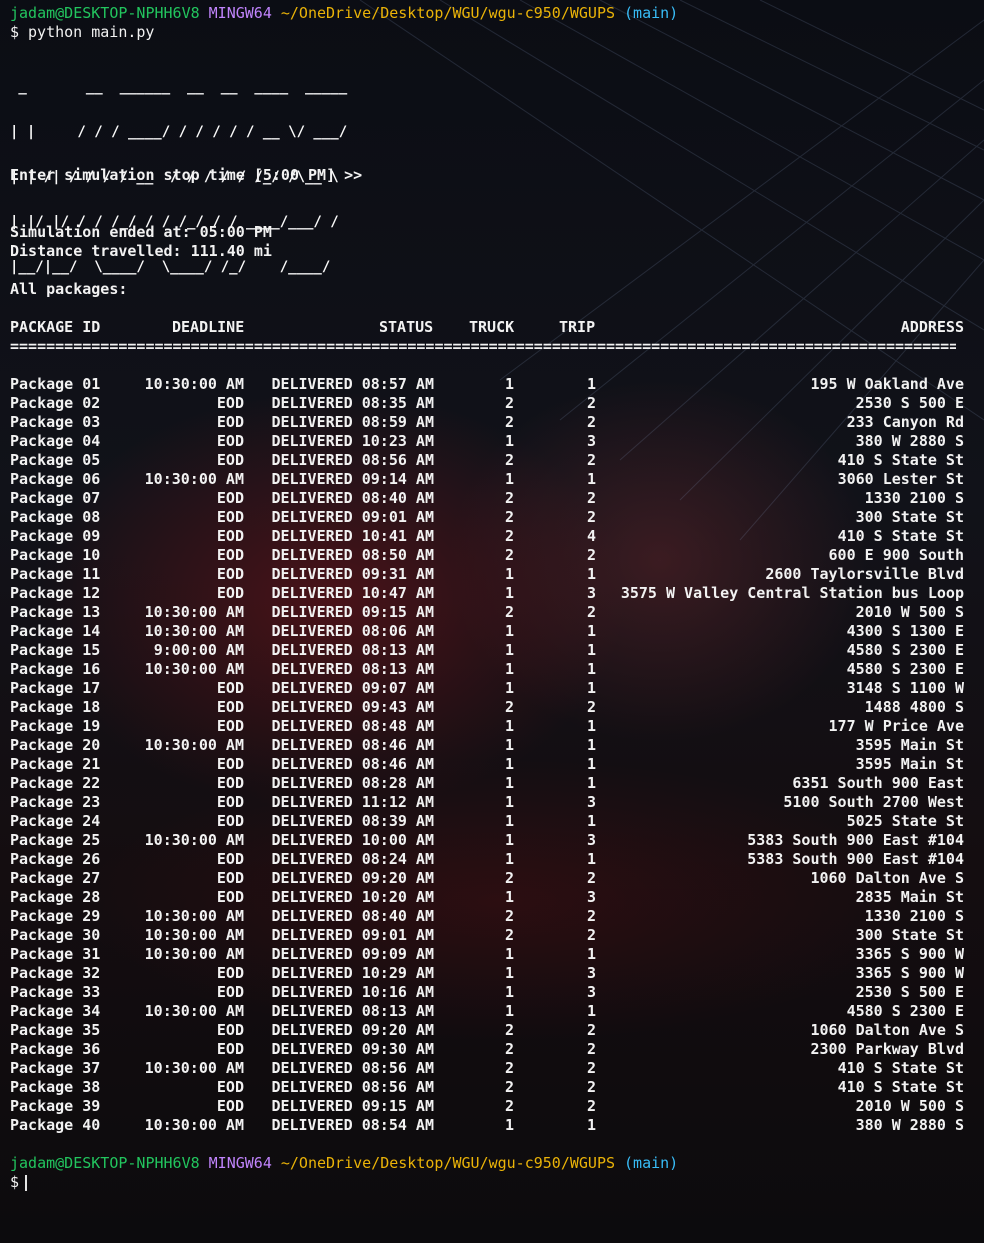  Describe the element at coordinates (55, 992) in the screenshot. I see `cell-id: Package 33` at that location.